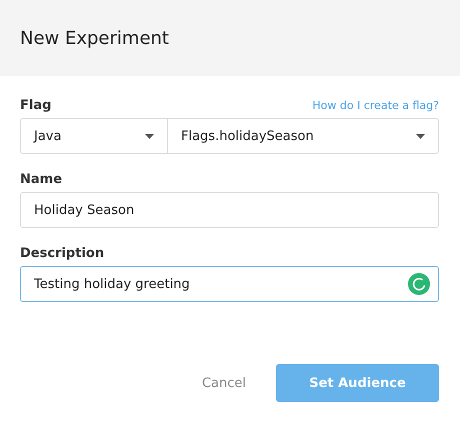 The height and width of the screenshot is (430, 460). Describe the element at coordinates (41, 179) in the screenshot. I see `field-label: Name` at that location.